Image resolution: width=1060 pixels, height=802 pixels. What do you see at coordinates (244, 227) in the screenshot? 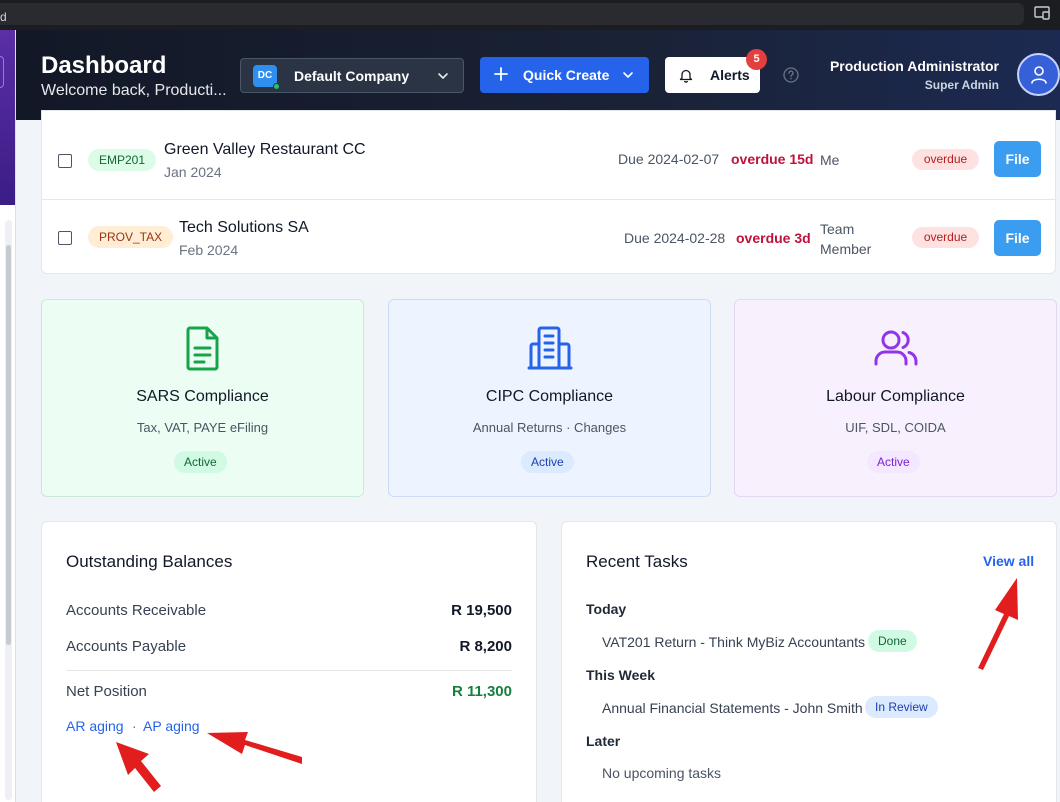
I see `client-name: Tech Solutions SA` at bounding box center [244, 227].